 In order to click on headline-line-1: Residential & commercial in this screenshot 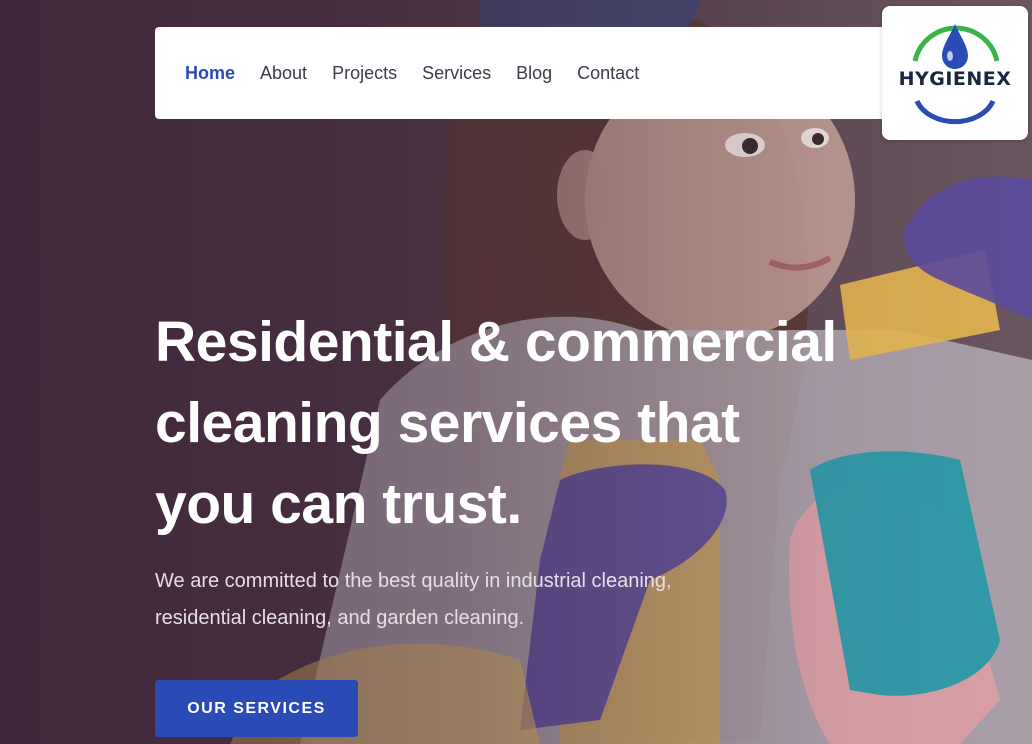, I will do `click(496, 342)`.